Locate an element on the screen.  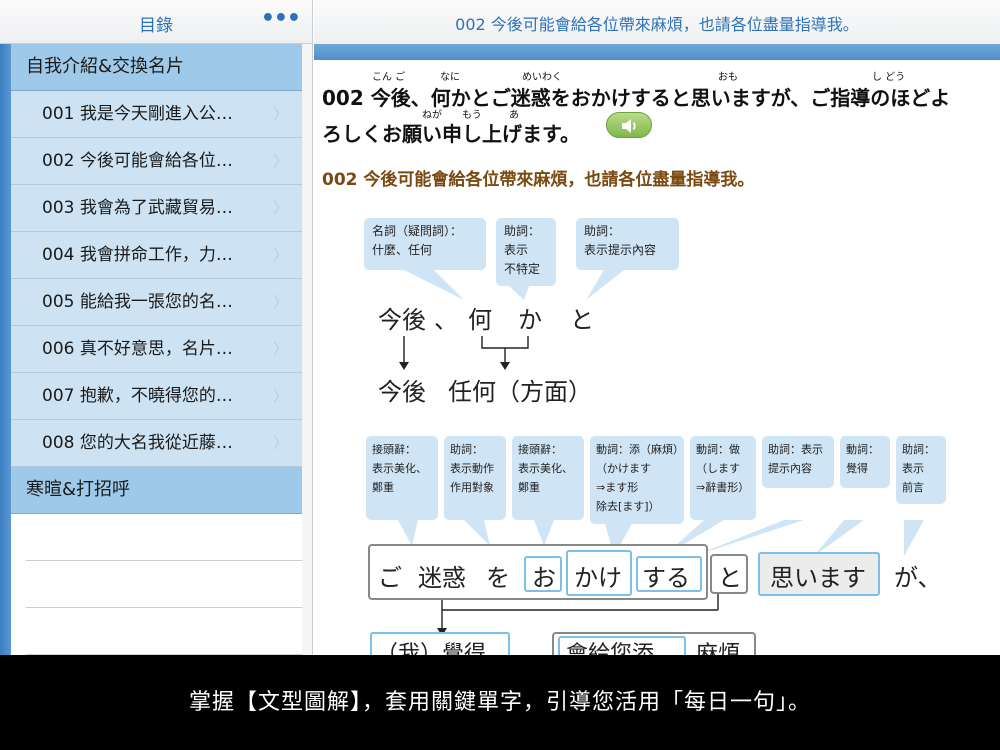
callout-particle-ga: 助詞： 表示 前言 is located at coordinates (921, 470).